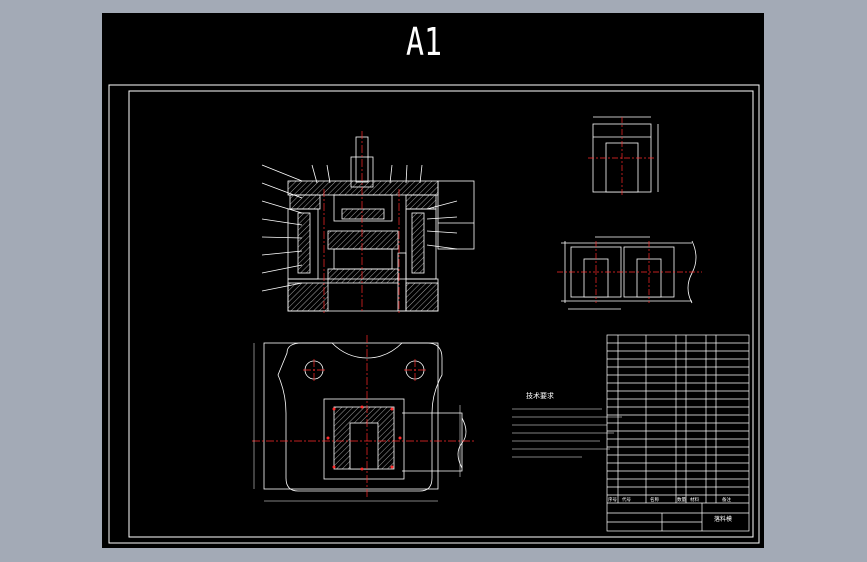 Image resolution: width=867 pixels, height=562 pixels. What do you see at coordinates (625, 154) in the screenshot?
I see `part-view` at bounding box center [625, 154].